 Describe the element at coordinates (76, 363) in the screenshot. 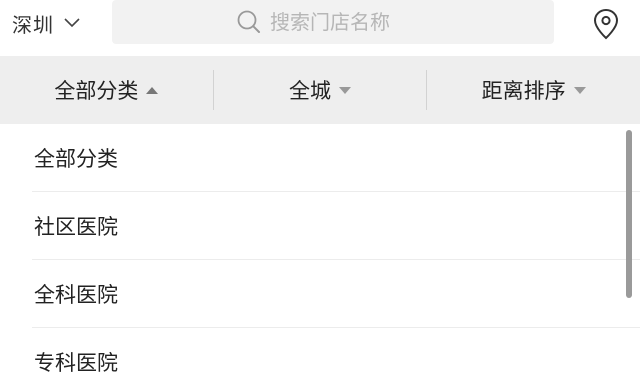

I see `list-item-label: 专科医院` at that location.